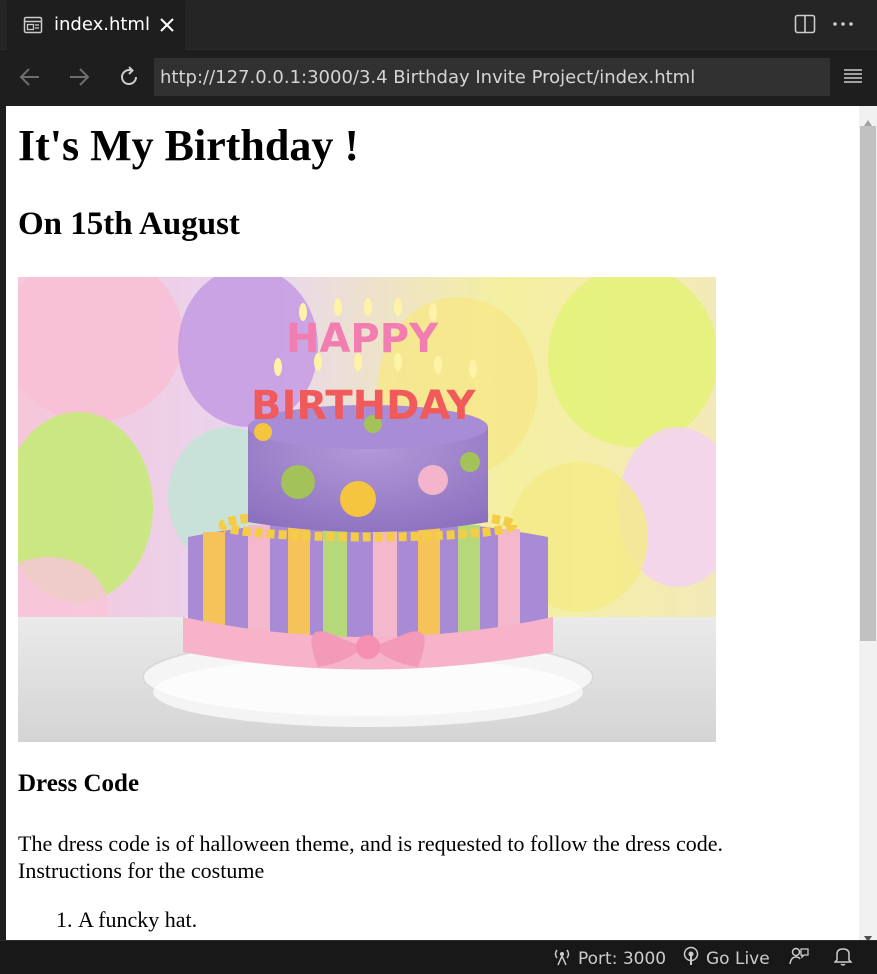 This screenshot has width=877, height=974. What do you see at coordinates (738, 958) in the screenshot?
I see `go-live-label: Go Live` at bounding box center [738, 958].